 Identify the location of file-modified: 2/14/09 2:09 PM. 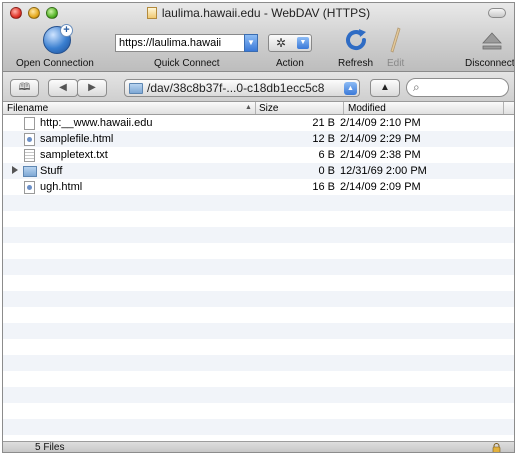
(380, 187).